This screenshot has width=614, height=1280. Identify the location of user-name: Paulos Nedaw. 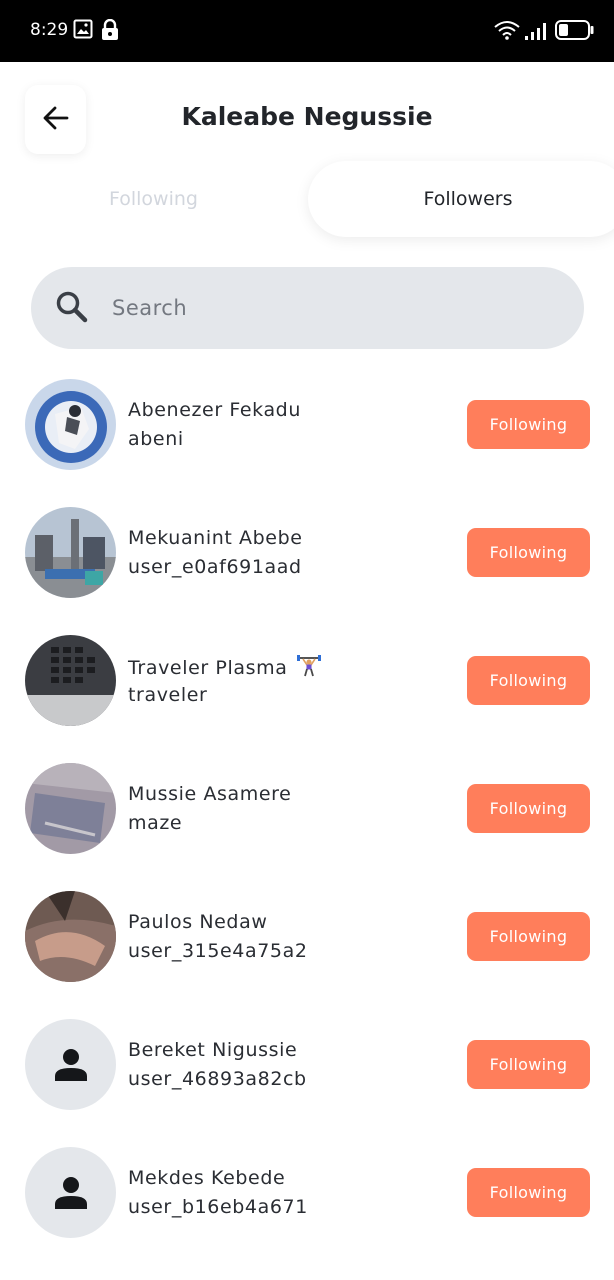
(198, 922).